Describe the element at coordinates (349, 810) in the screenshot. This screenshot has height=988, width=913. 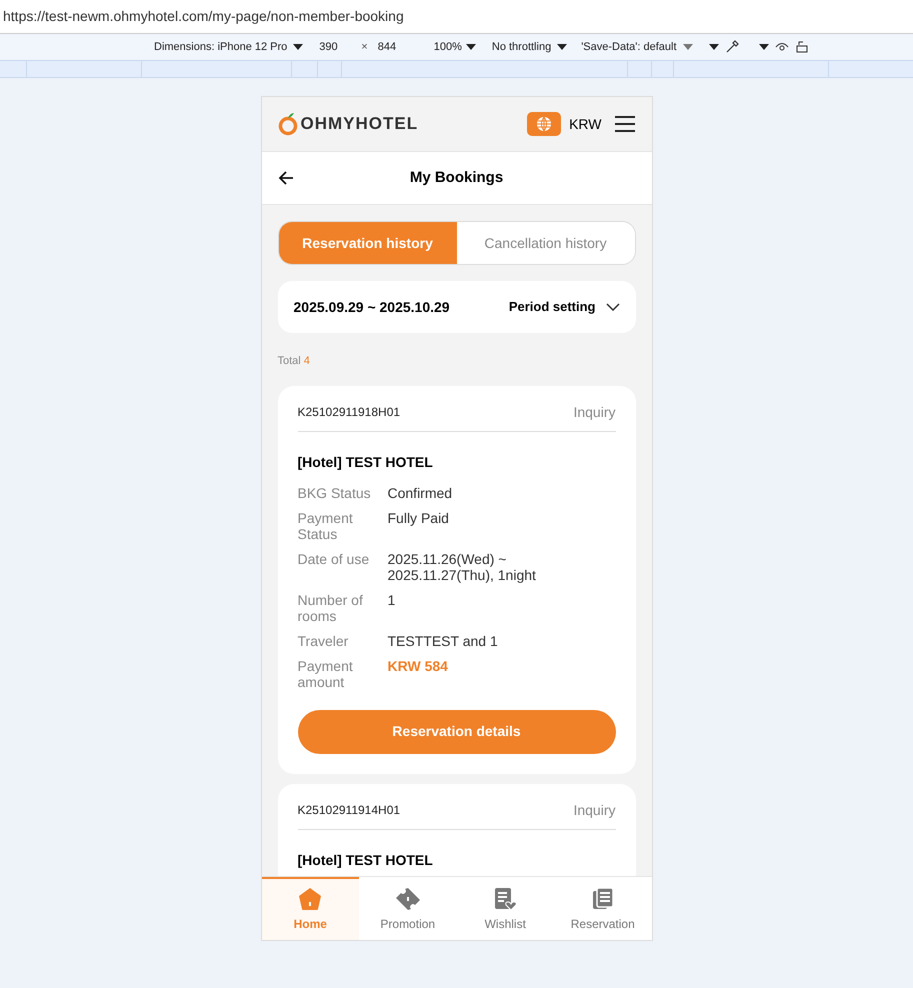
I see `booking-number: K25102911914H01` at that location.